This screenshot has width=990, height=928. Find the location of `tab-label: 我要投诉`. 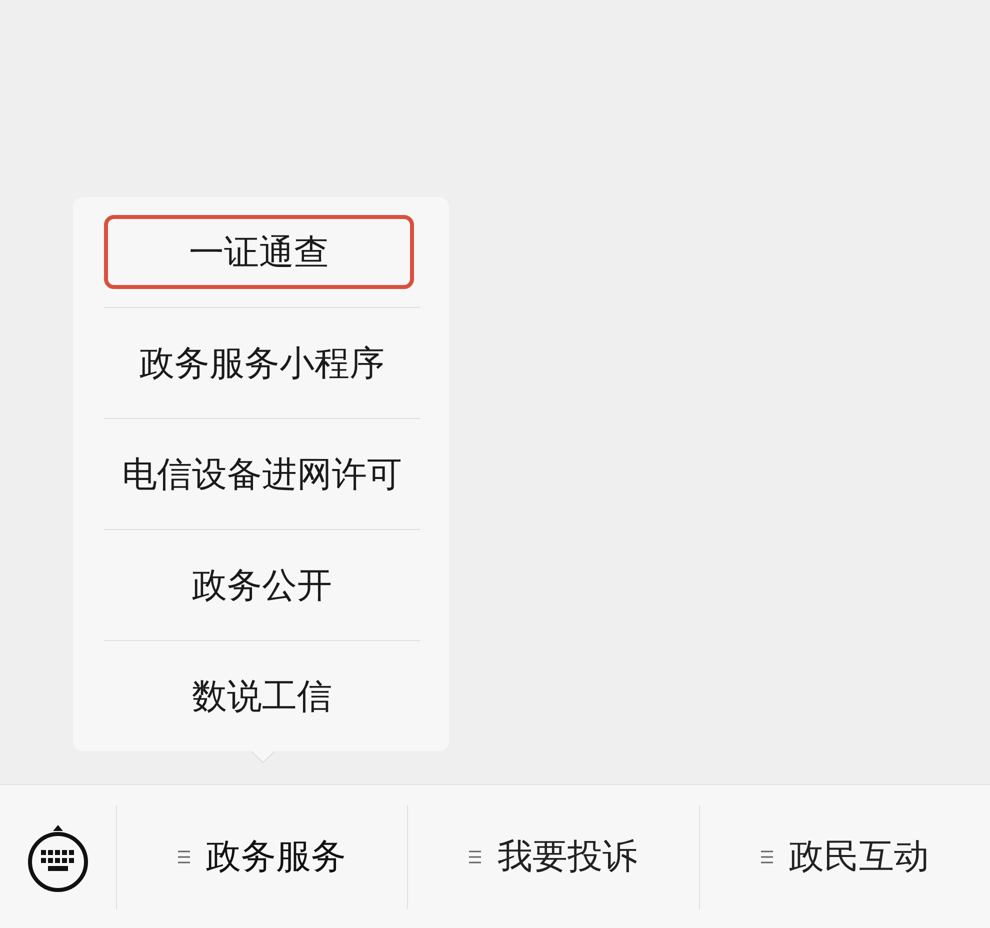

tab-label: 我要投诉 is located at coordinates (567, 857).